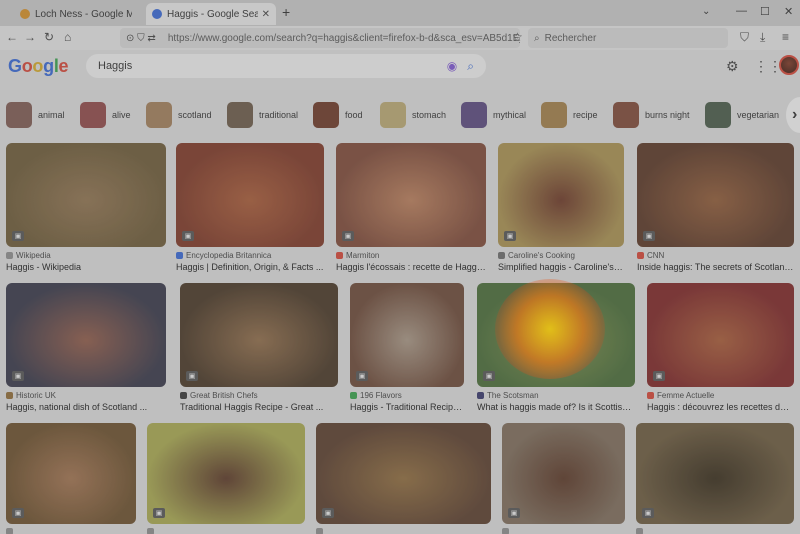 This screenshot has height=534, width=800. What do you see at coordinates (765, 11) in the screenshot?
I see `maximize-icon: ☐` at bounding box center [765, 11].